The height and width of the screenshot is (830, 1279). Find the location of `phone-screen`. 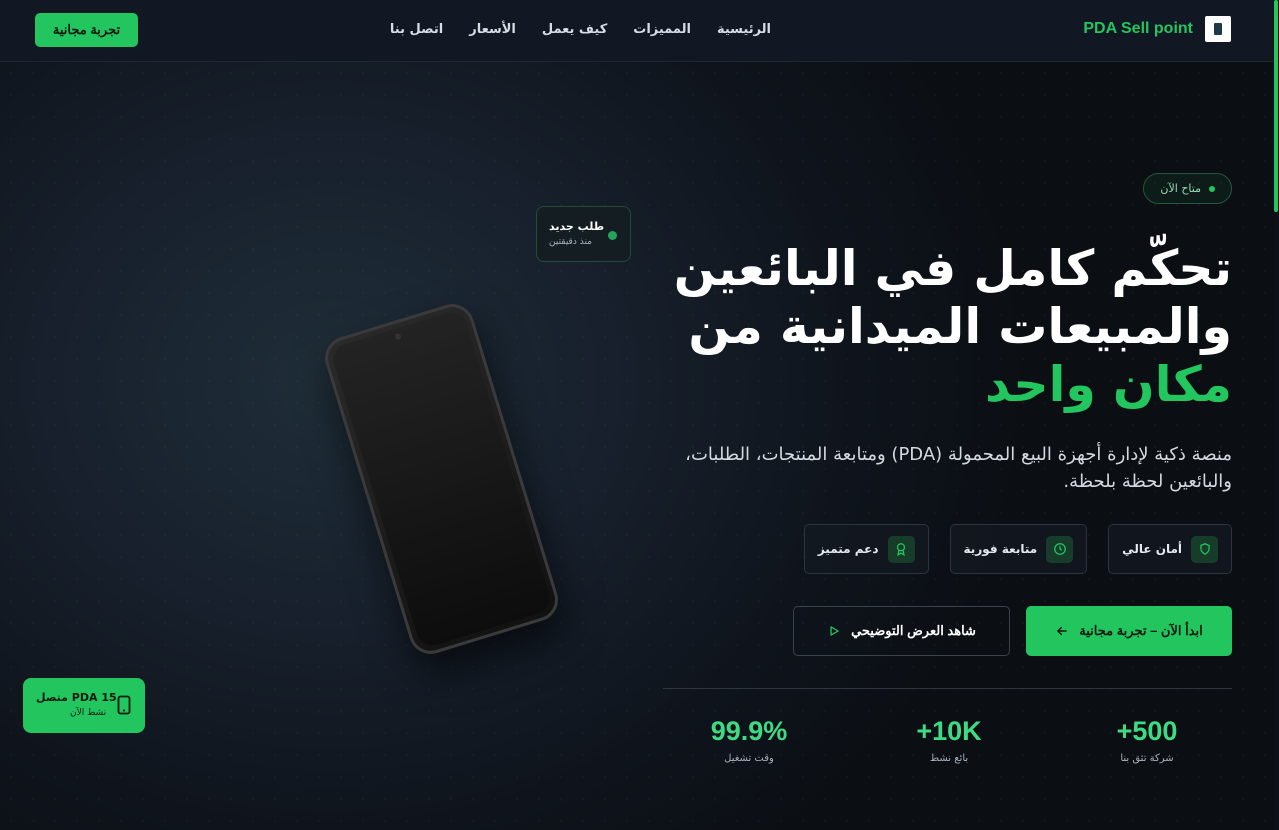

phone-screen is located at coordinates (441, 479).